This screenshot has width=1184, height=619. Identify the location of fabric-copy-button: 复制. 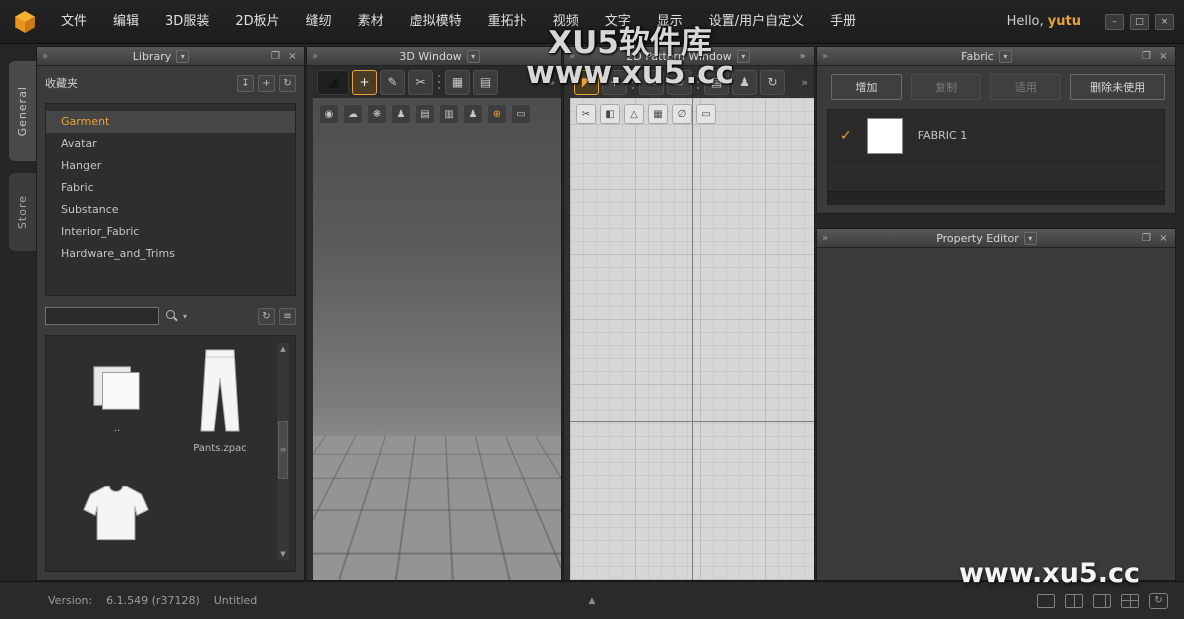
(946, 87).